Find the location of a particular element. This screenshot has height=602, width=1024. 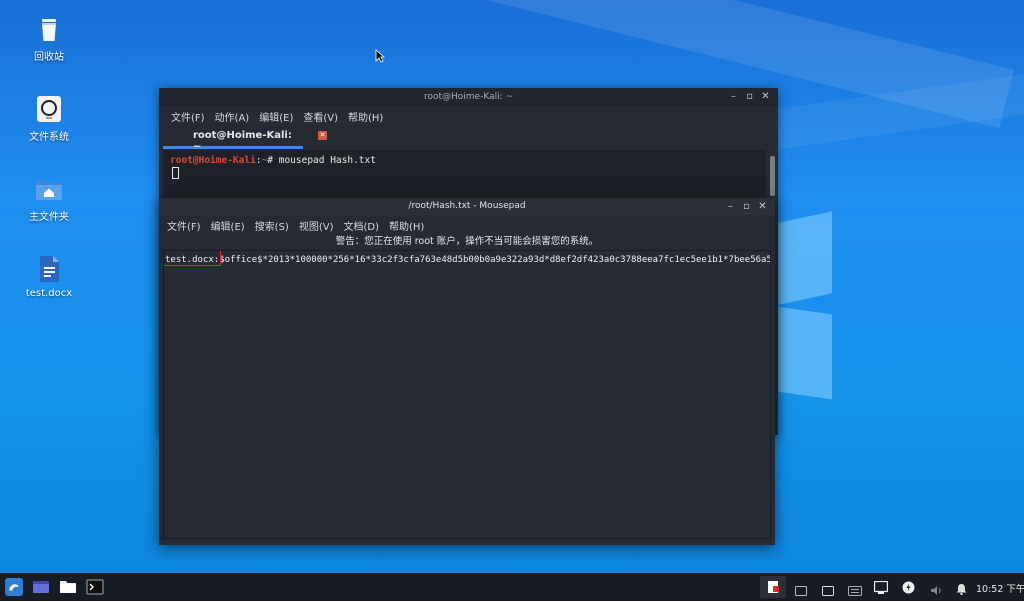

desktop-icon-label: 回收站 is located at coordinates (49, 57).